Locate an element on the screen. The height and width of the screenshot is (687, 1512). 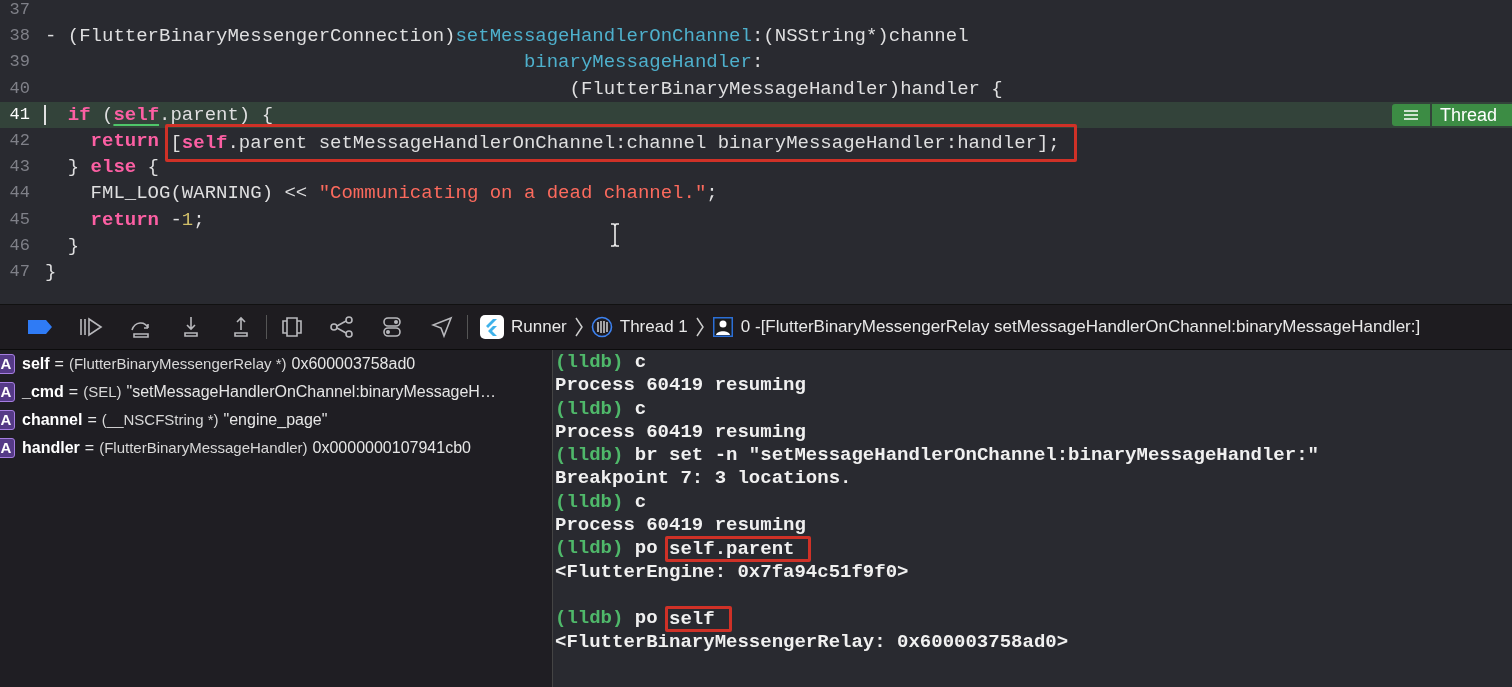
code-text: - (FlutterBinaryMessengerConnection) is located at coordinates (250, 36).